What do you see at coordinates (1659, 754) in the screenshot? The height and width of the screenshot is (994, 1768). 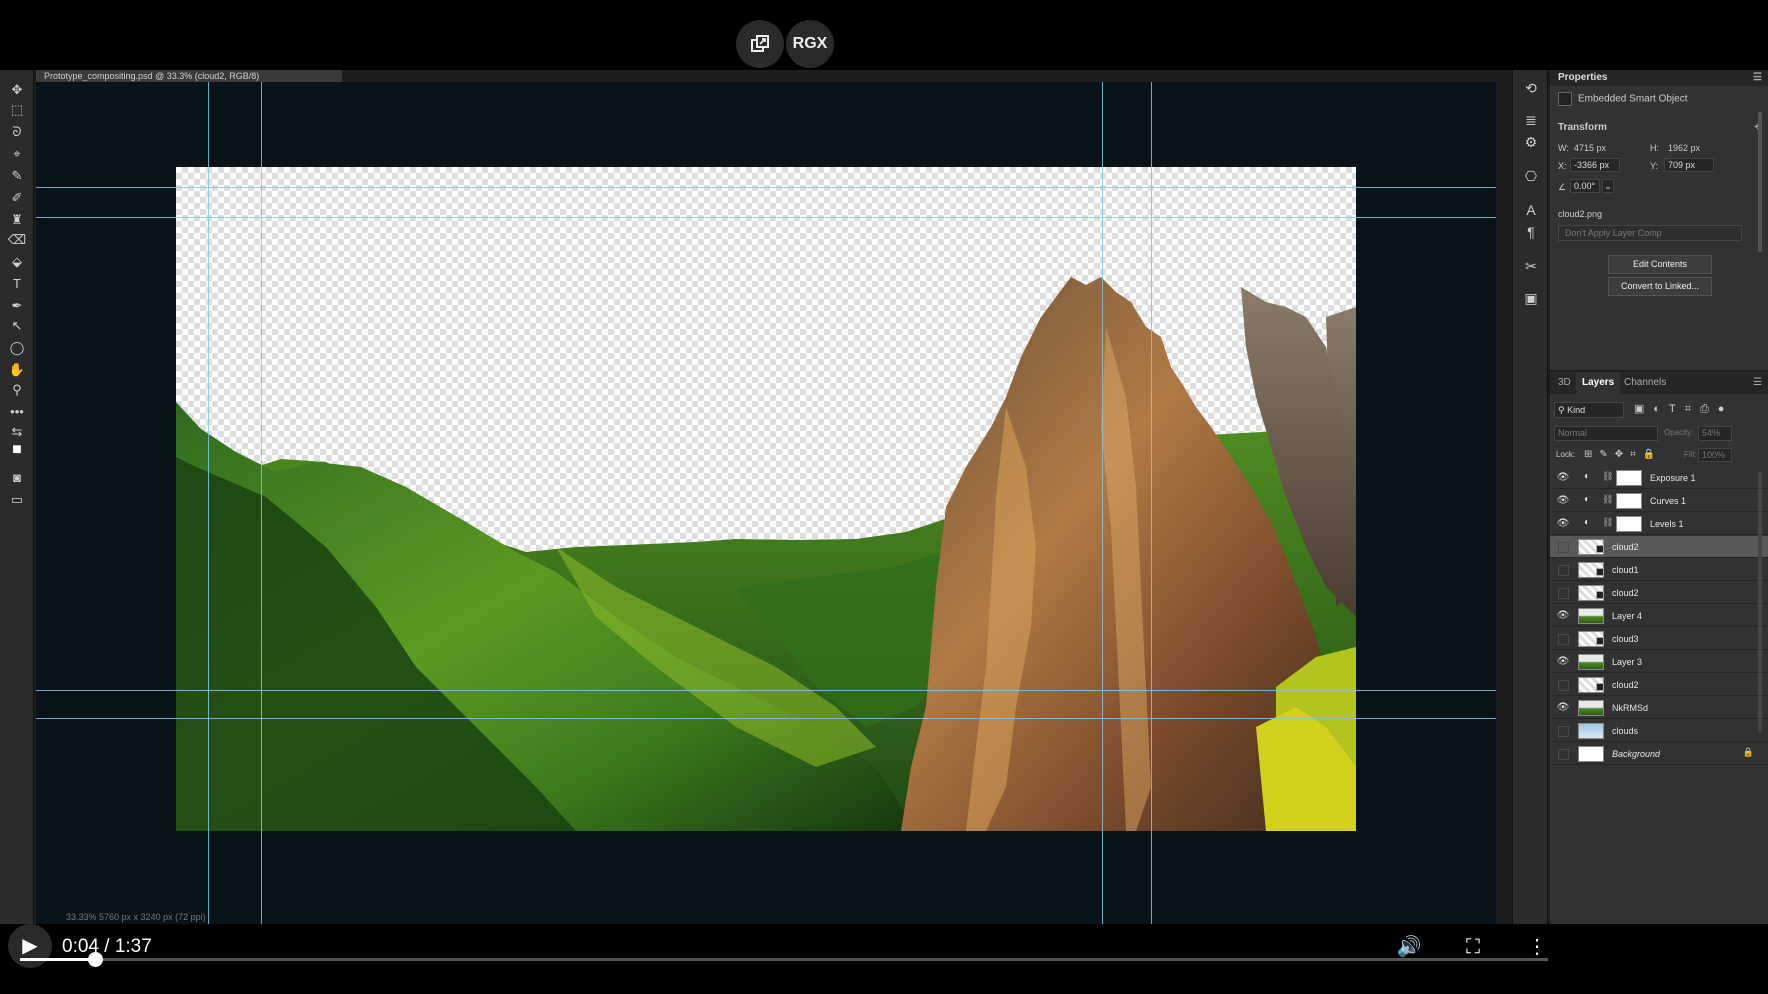 I see `layer-row: Background 🔒` at bounding box center [1659, 754].